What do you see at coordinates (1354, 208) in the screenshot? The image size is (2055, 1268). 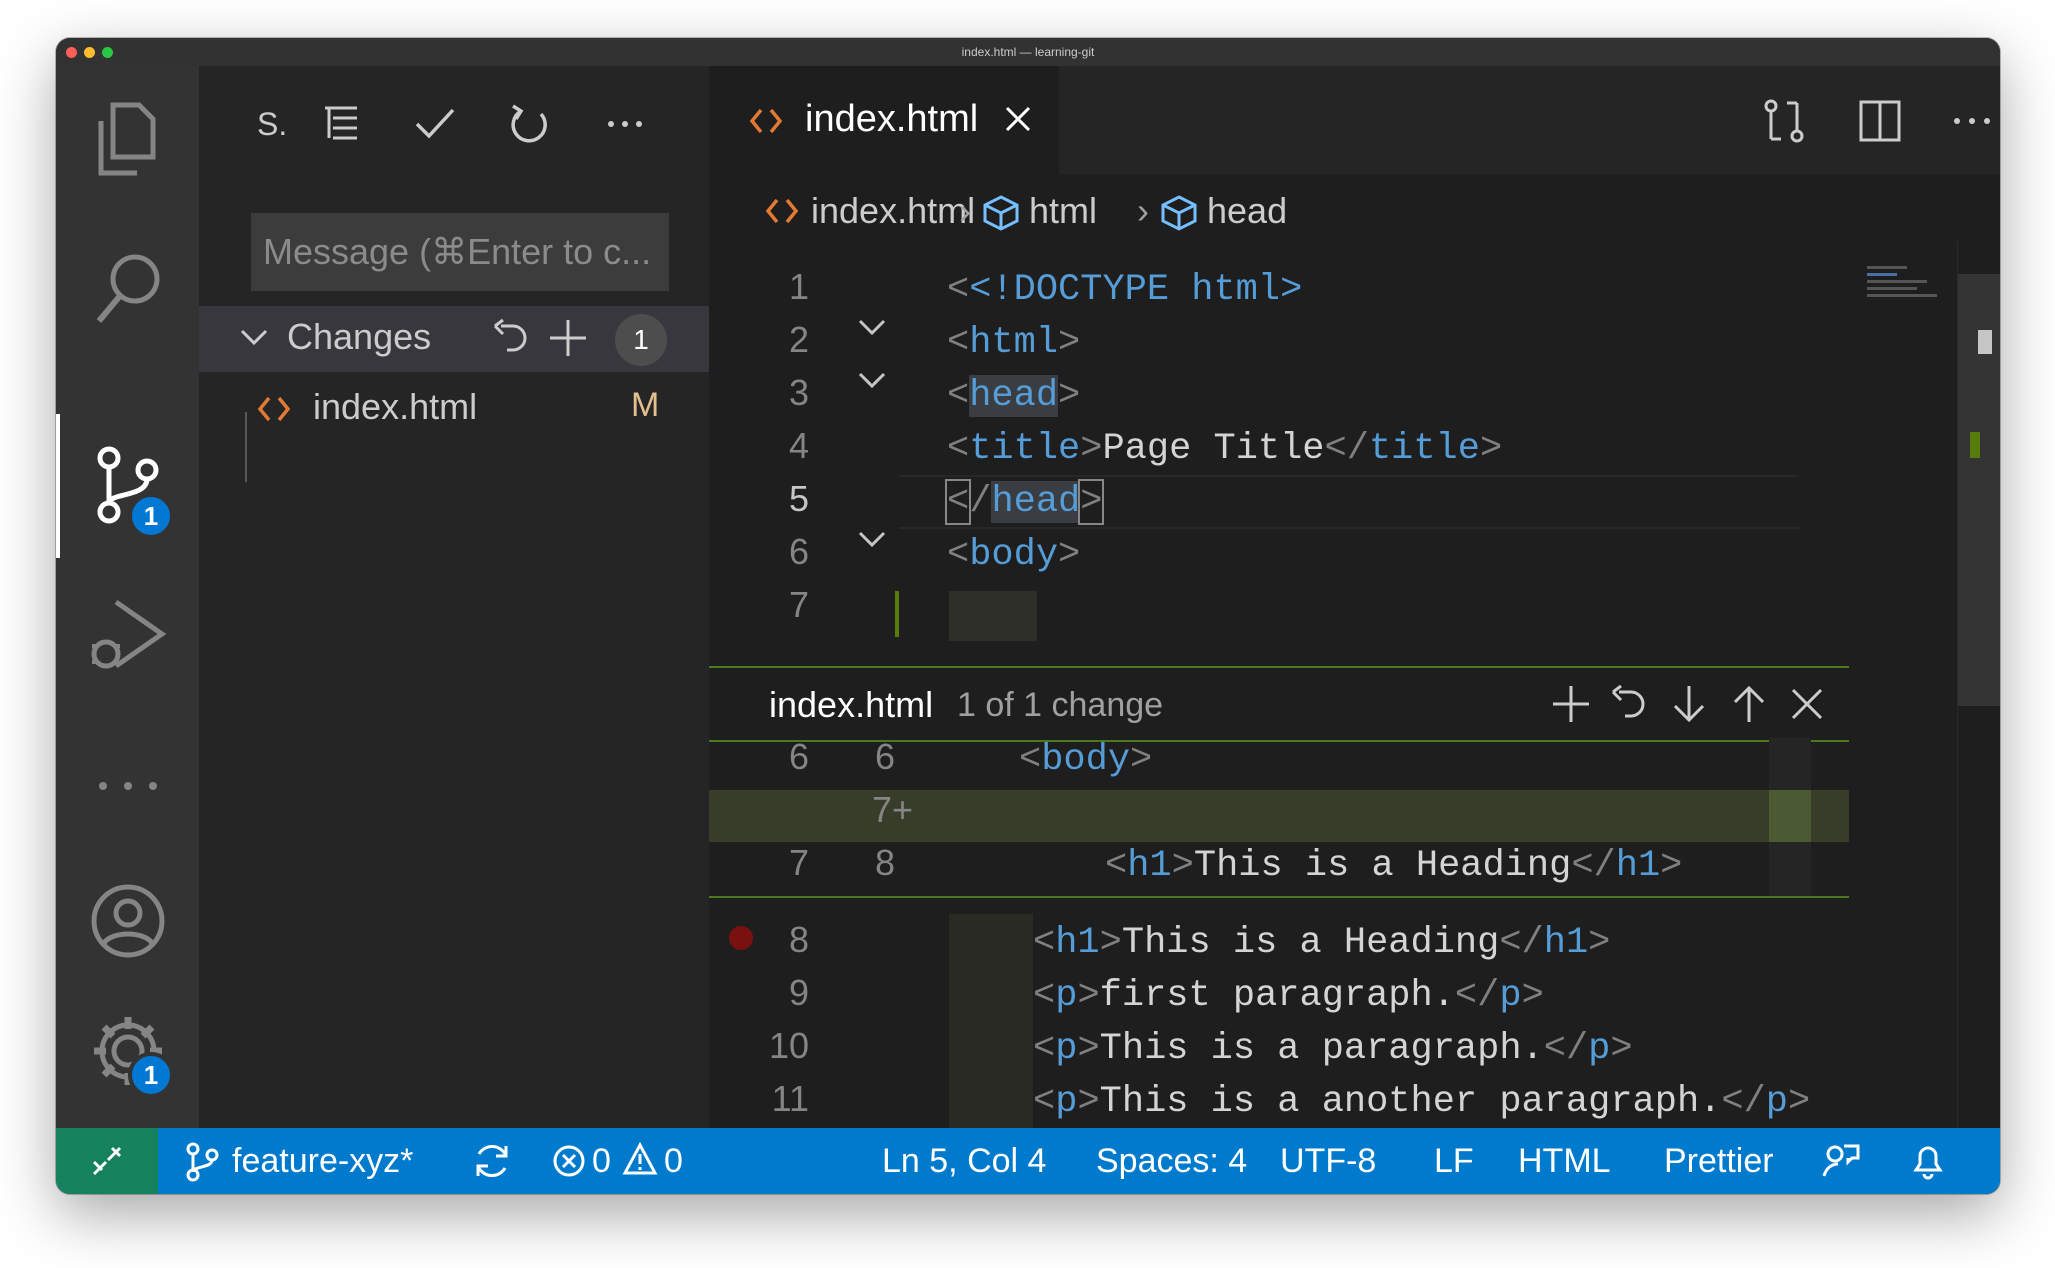 I see `breadcrumb: index.html › html › head` at bounding box center [1354, 208].